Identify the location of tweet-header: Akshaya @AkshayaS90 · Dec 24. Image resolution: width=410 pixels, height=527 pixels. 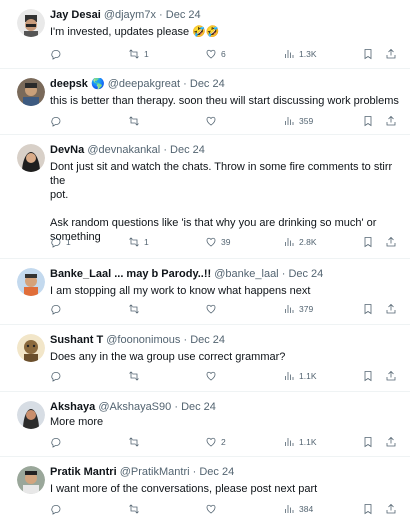
(133, 407).